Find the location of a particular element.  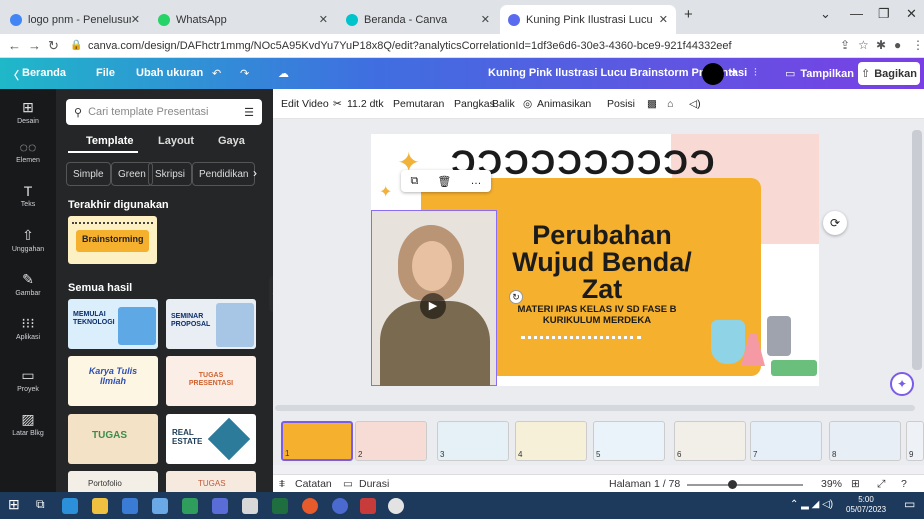

chip-skripsi: Skripsi is located at coordinates (170, 174).